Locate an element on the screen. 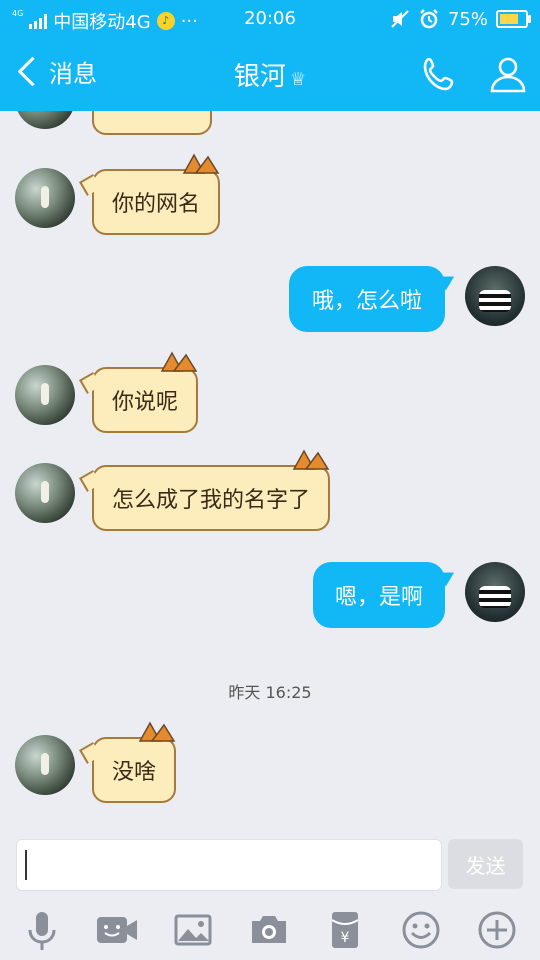 Image resolution: width=540 pixels, height=960 pixels. chat-header: 消息 银河 ♕ is located at coordinates (270, 74).